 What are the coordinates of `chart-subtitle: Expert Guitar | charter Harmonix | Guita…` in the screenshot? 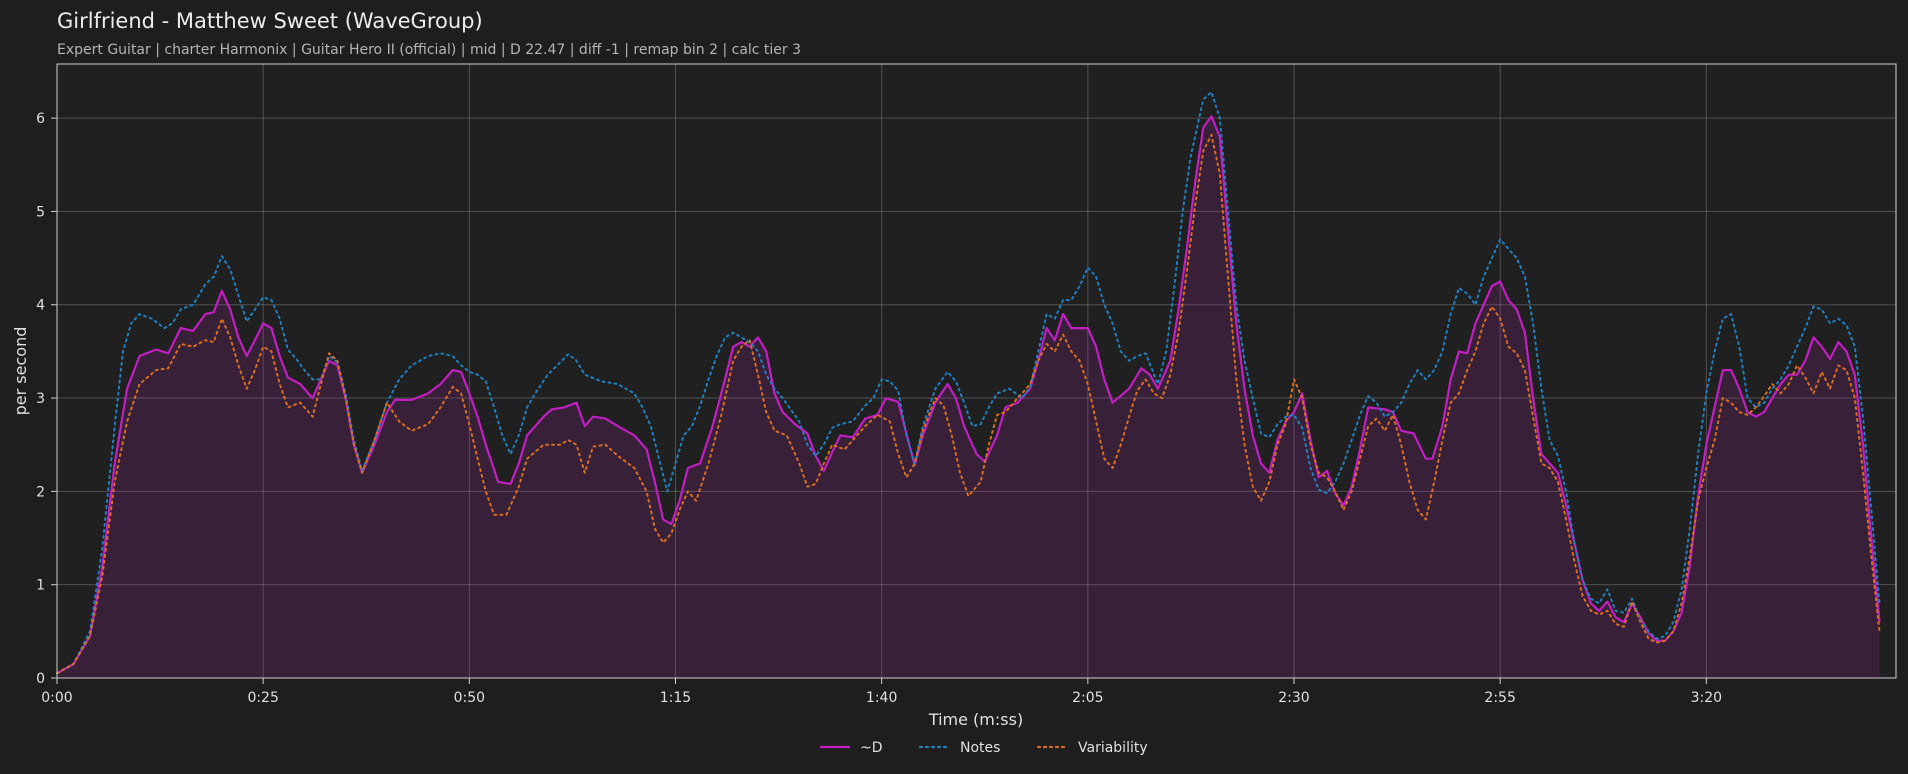 It's located at (429, 50).